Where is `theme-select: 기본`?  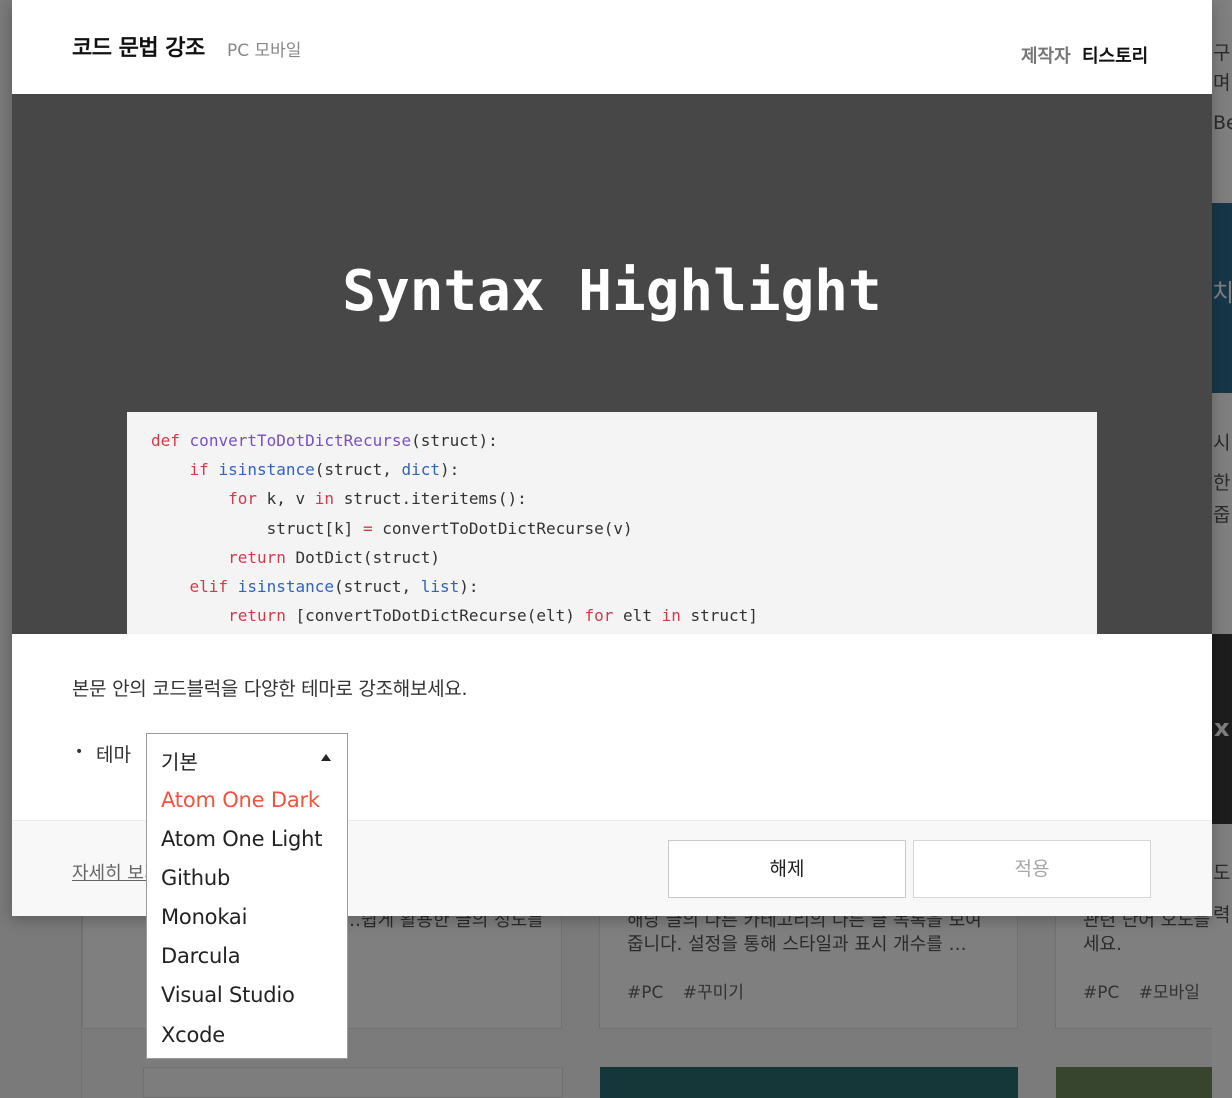
theme-select: 기본 is located at coordinates (247, 758).